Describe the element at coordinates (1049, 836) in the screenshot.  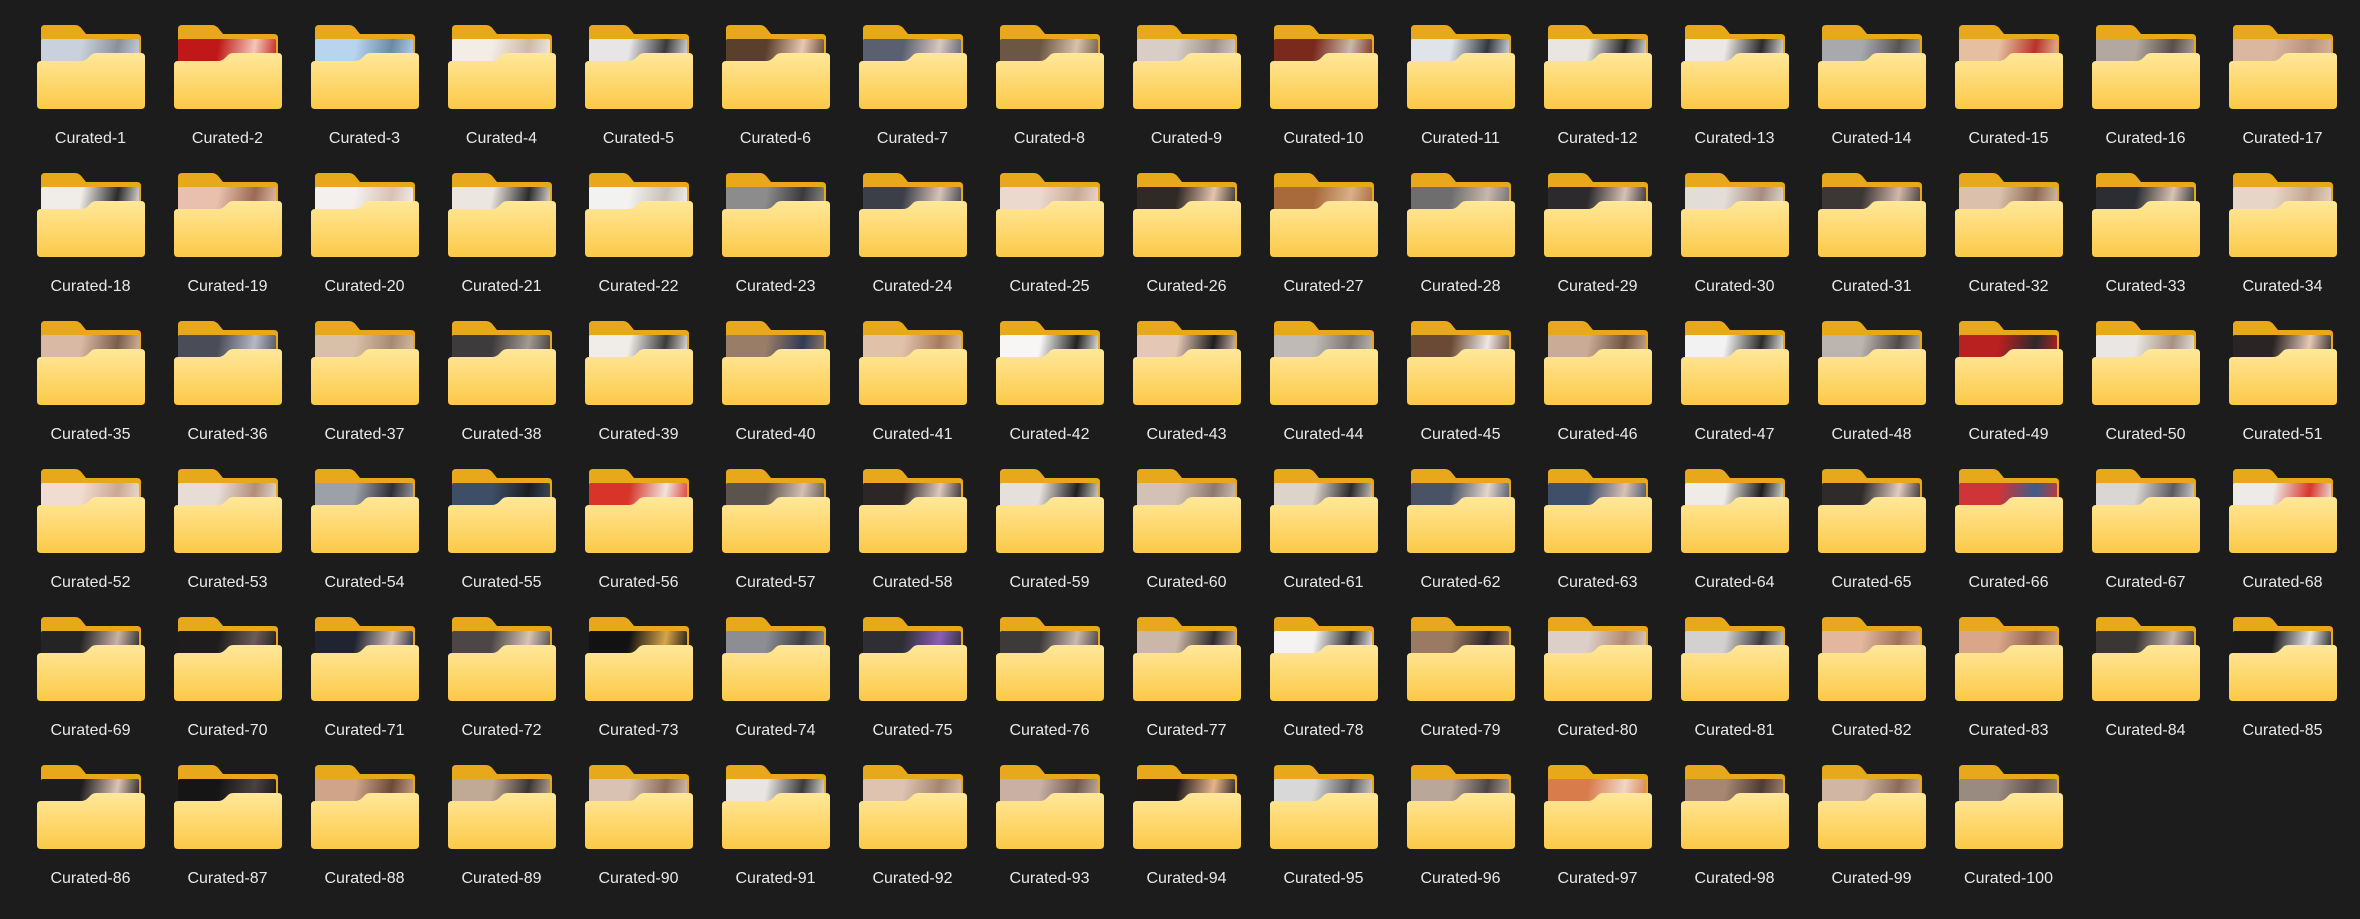
I see `folder-item-curated-93: Curated-93` at that location.